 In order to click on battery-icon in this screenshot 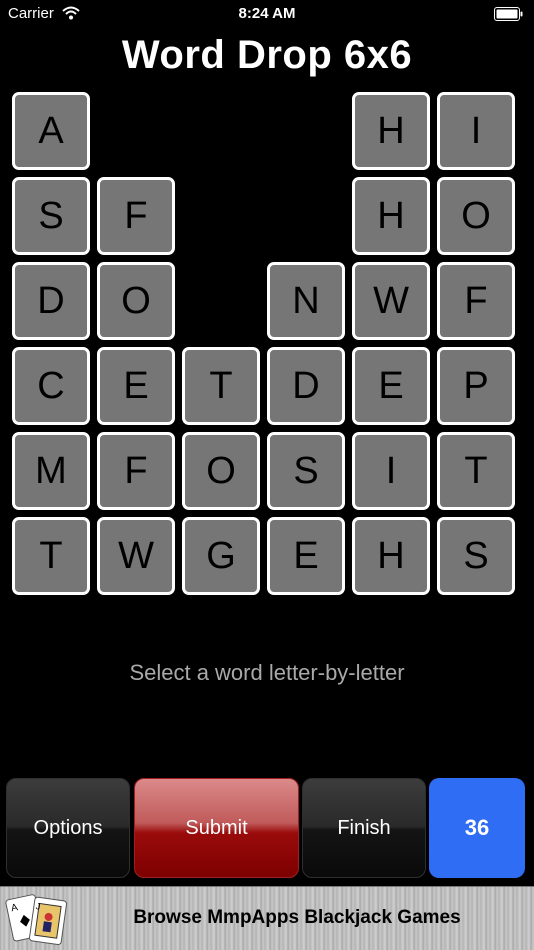, I will do `click(508, 14)`.